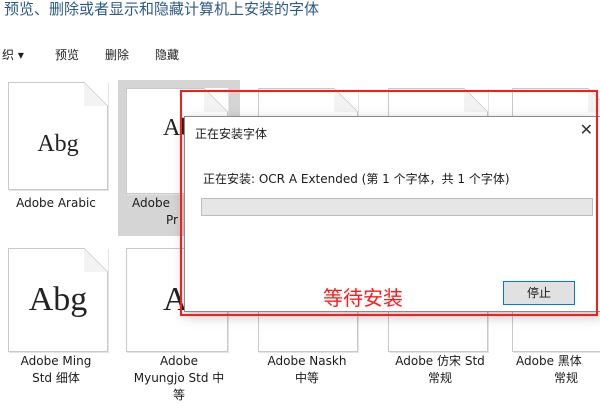 This screenshot has height=417, width=600. What do you see at coordinates (162, 9) in the screenshot?
I see `page-title: 预览、删除或者显示和隐藏计算机上安装的字体` at bounding box center [162, 9].